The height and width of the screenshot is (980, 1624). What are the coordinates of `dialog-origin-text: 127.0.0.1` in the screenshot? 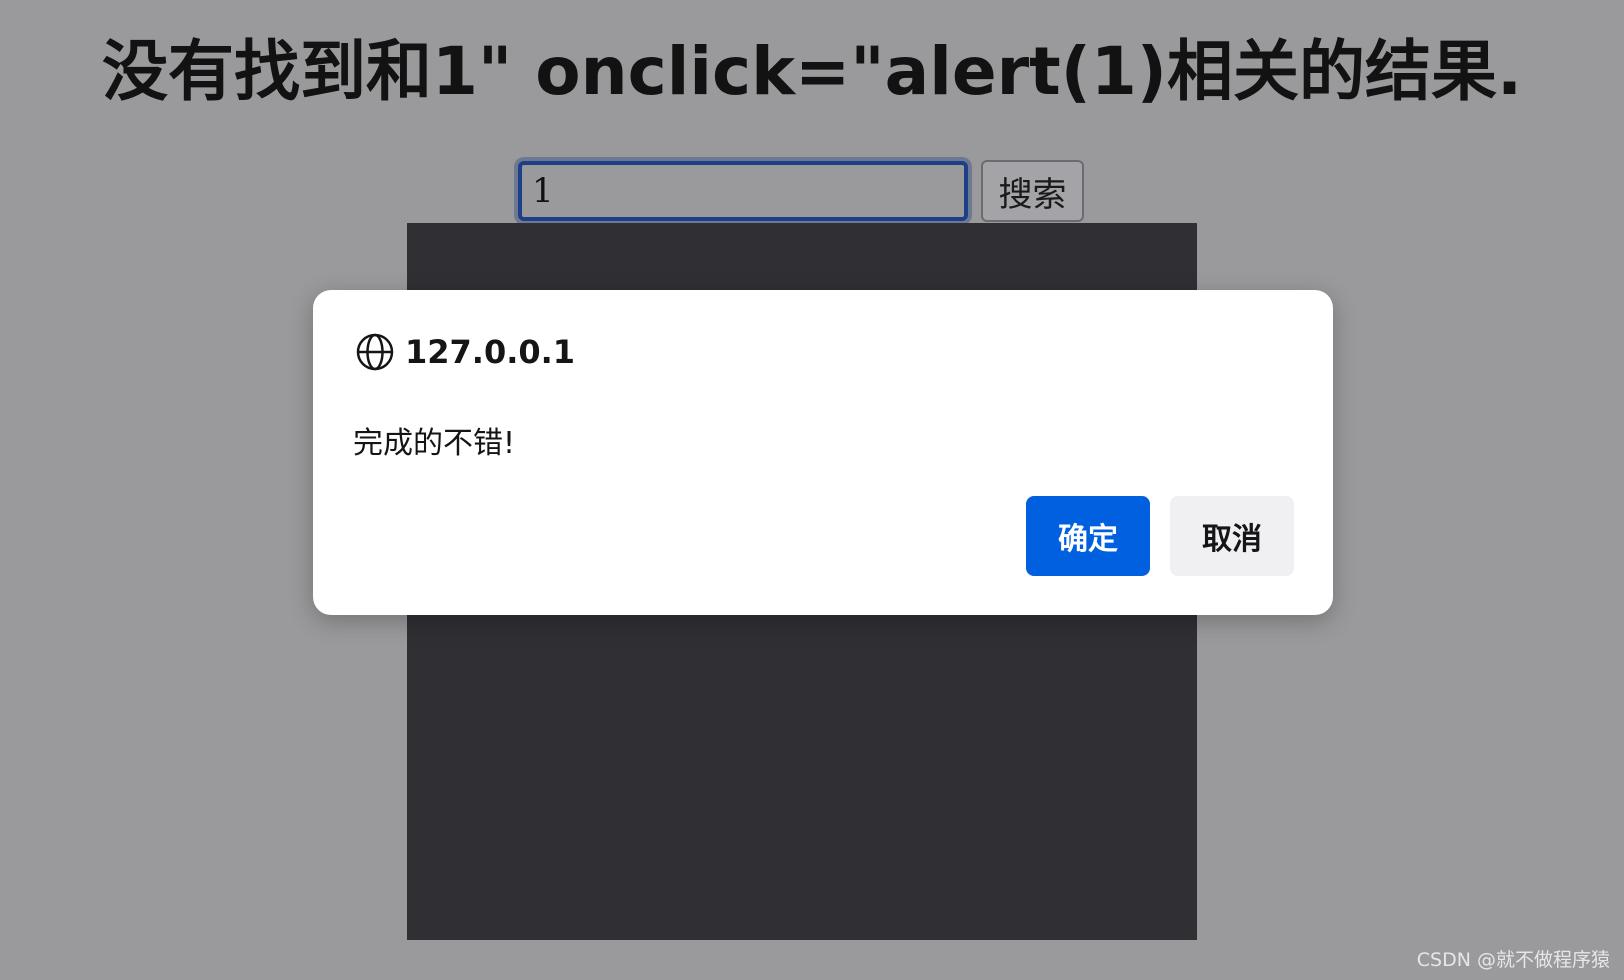 It's located at (490, 352).